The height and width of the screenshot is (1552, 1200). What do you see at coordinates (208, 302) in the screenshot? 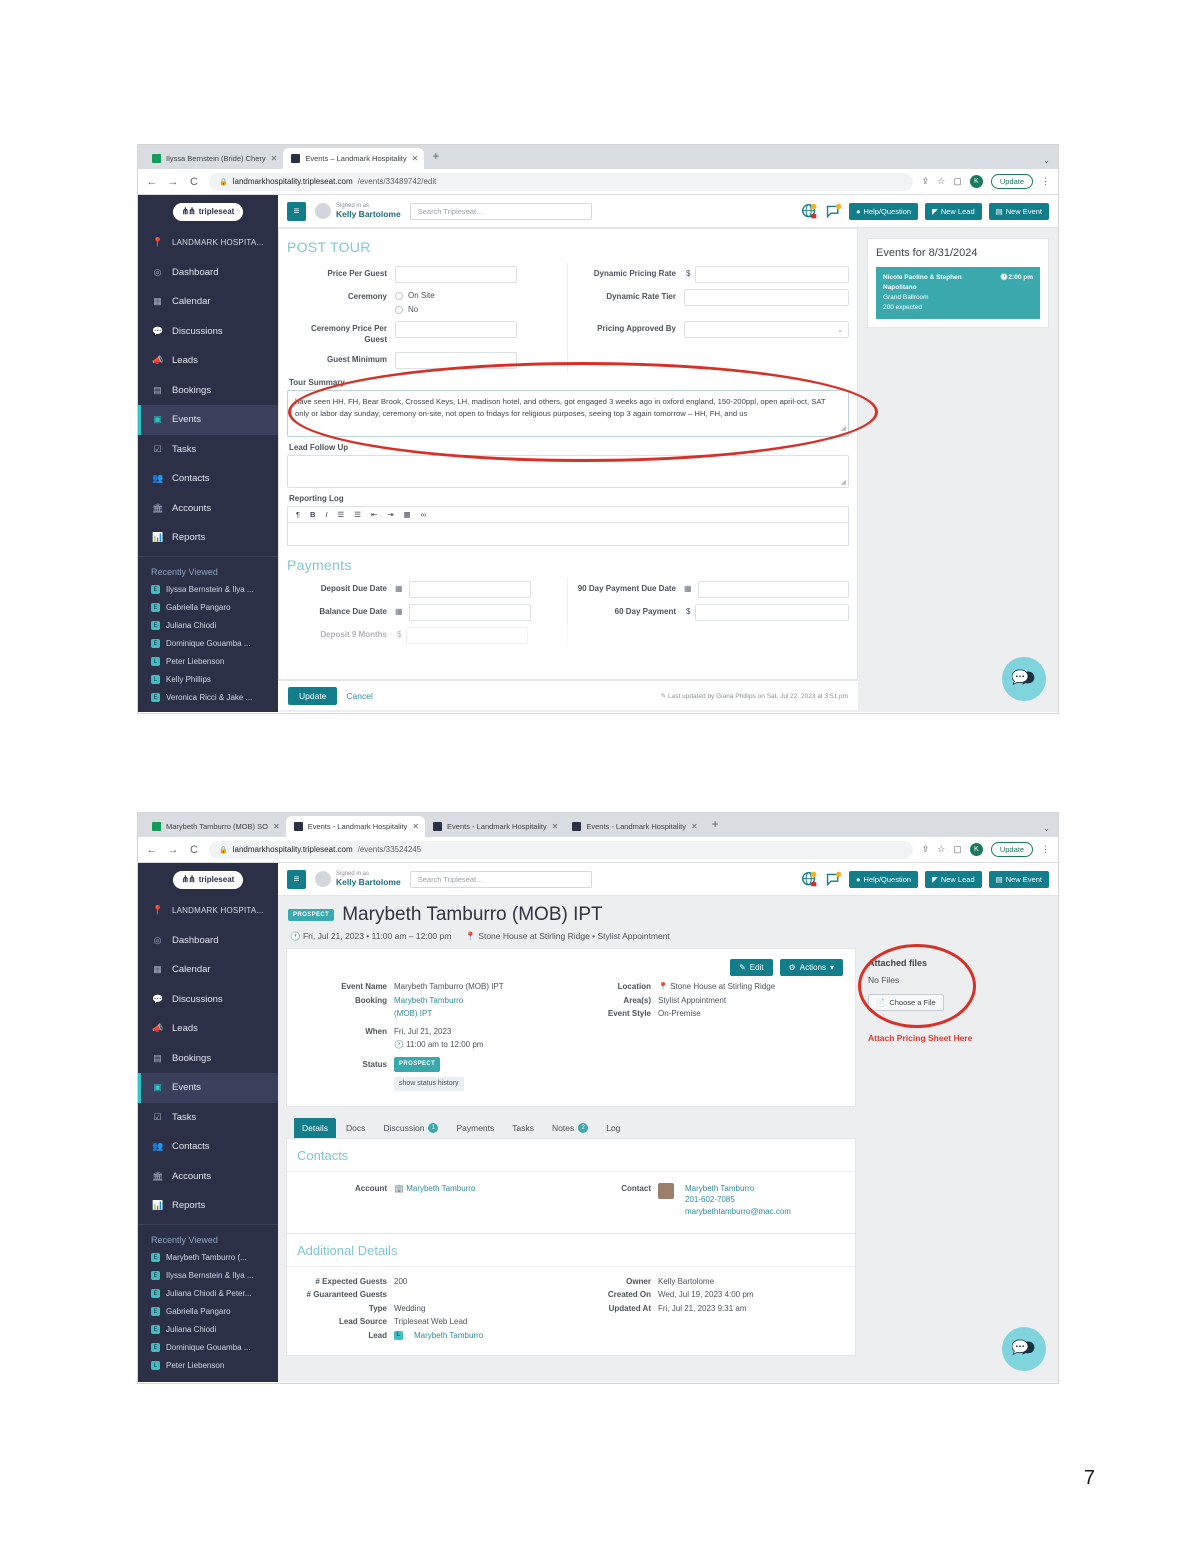
I see `sidebar-item-calendar: ▦ Calendar` at bounding box center [208, 302].